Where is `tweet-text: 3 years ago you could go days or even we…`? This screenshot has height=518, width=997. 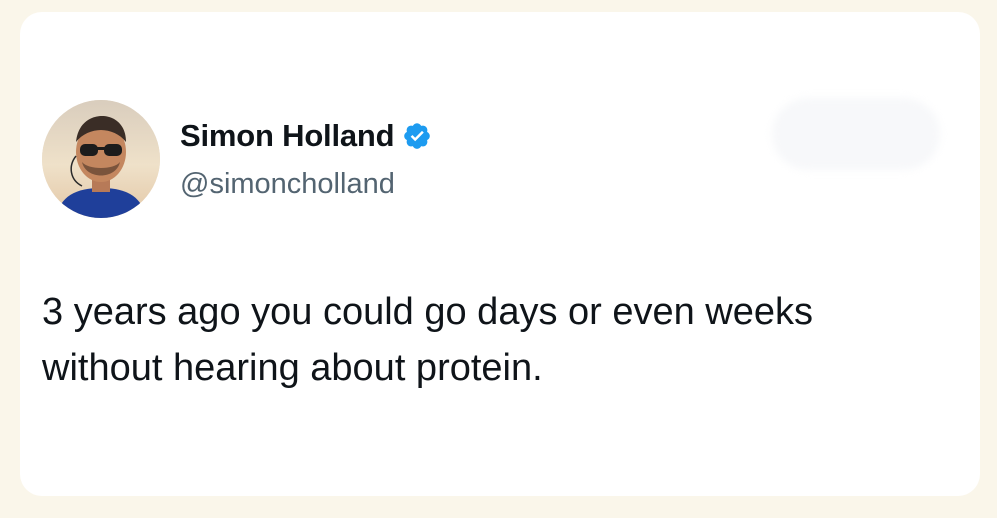 tweet-text: 3 years ago you could go days or even we… is located at coordinates (428, 340).